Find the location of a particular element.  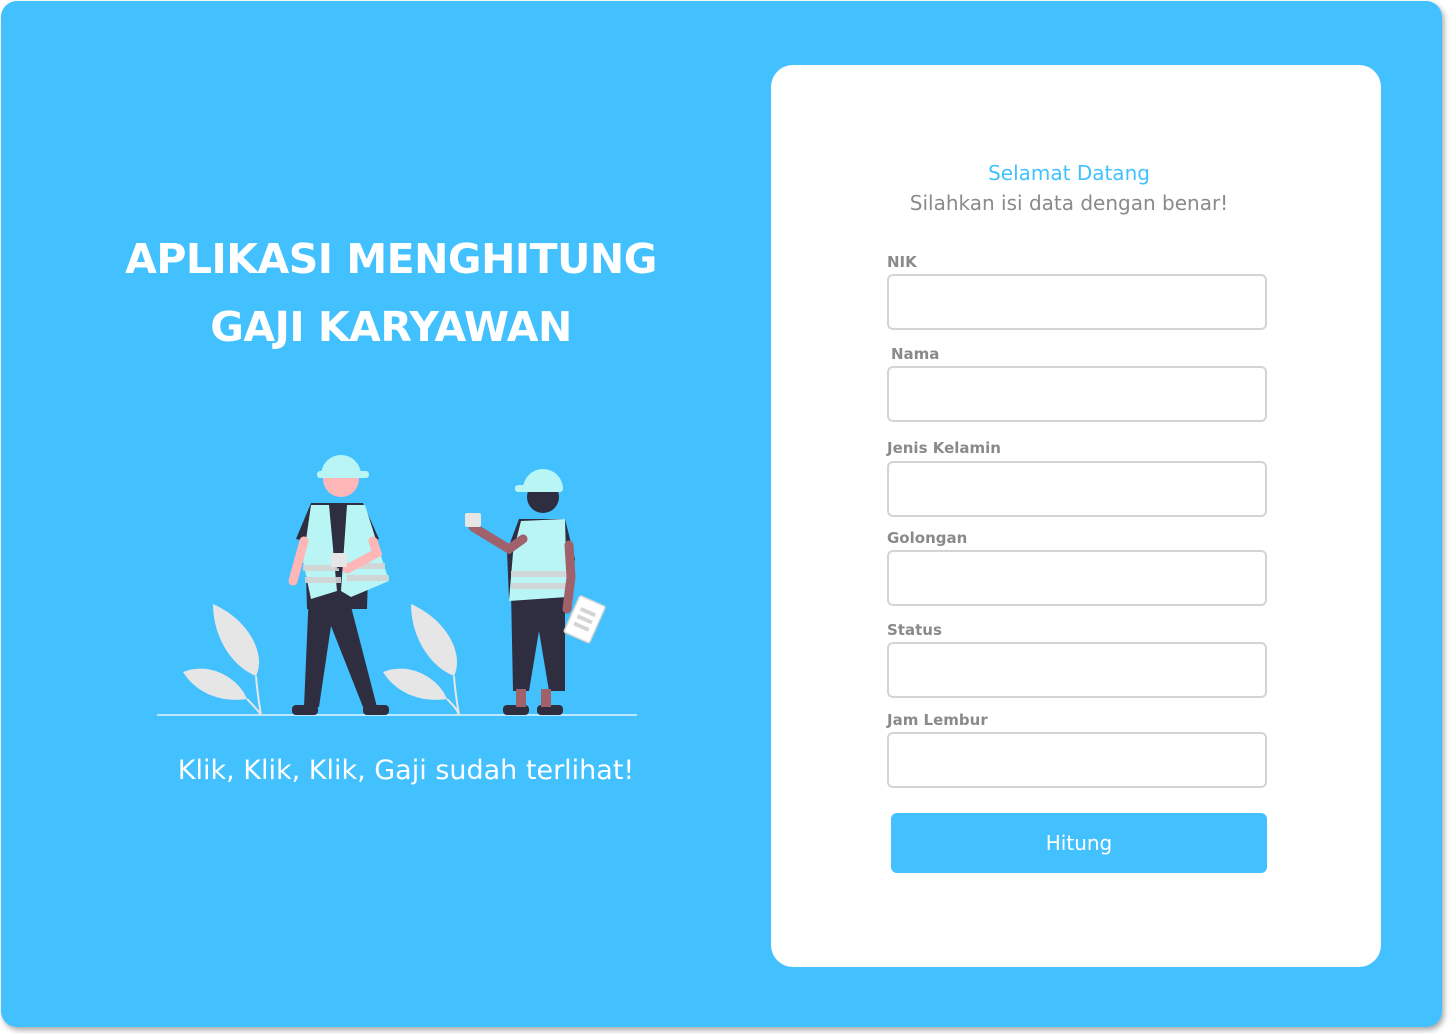

tagline: Klik, Klik, Klik, Gaji sudah terlihat! is located at coordinates (406, 770).